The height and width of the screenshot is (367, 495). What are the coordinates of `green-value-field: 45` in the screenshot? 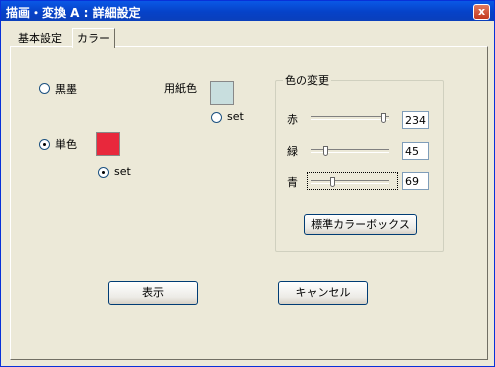 It's located at (415, 151).